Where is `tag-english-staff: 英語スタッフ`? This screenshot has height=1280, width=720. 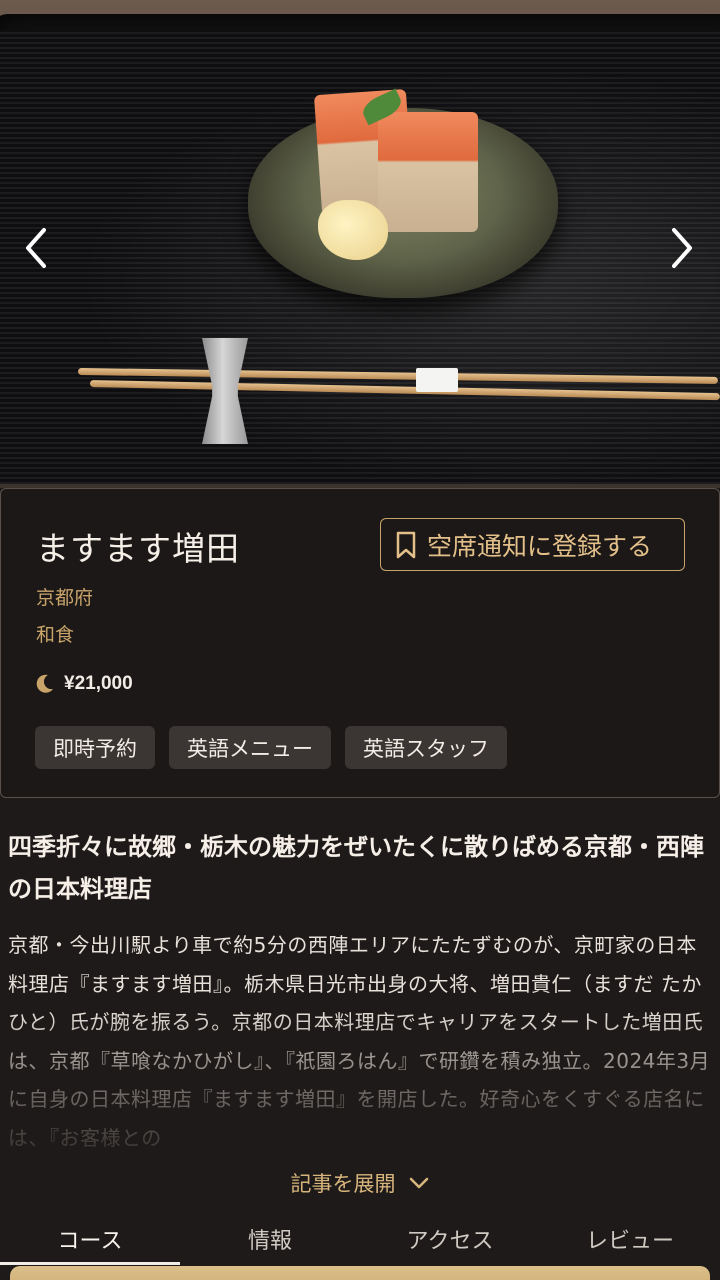 tag-english-staff: 英語スタッフ is located at coordinates (426, 747).